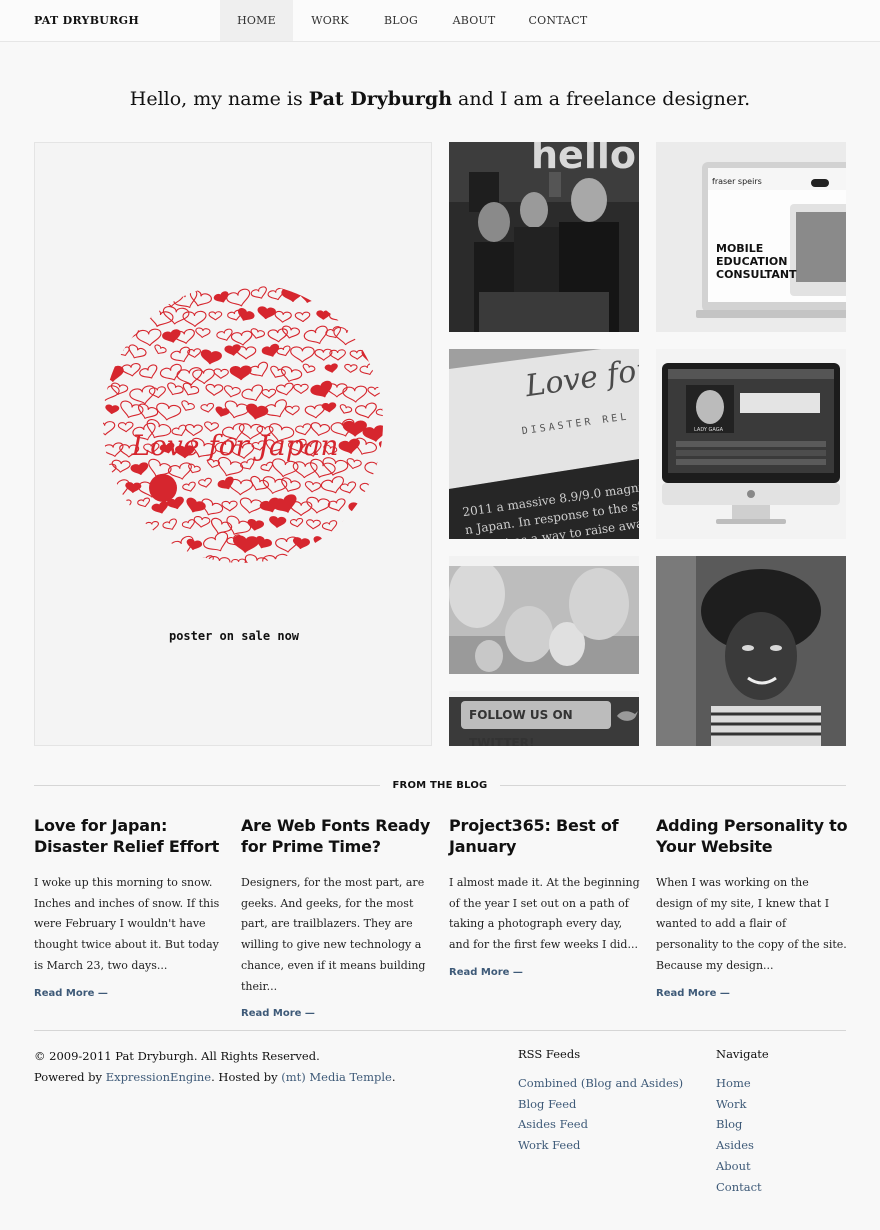  Describe the element at coordinates (742, 1145) in the screenshot. I see `footer-nav-asides: Asides` at that location.